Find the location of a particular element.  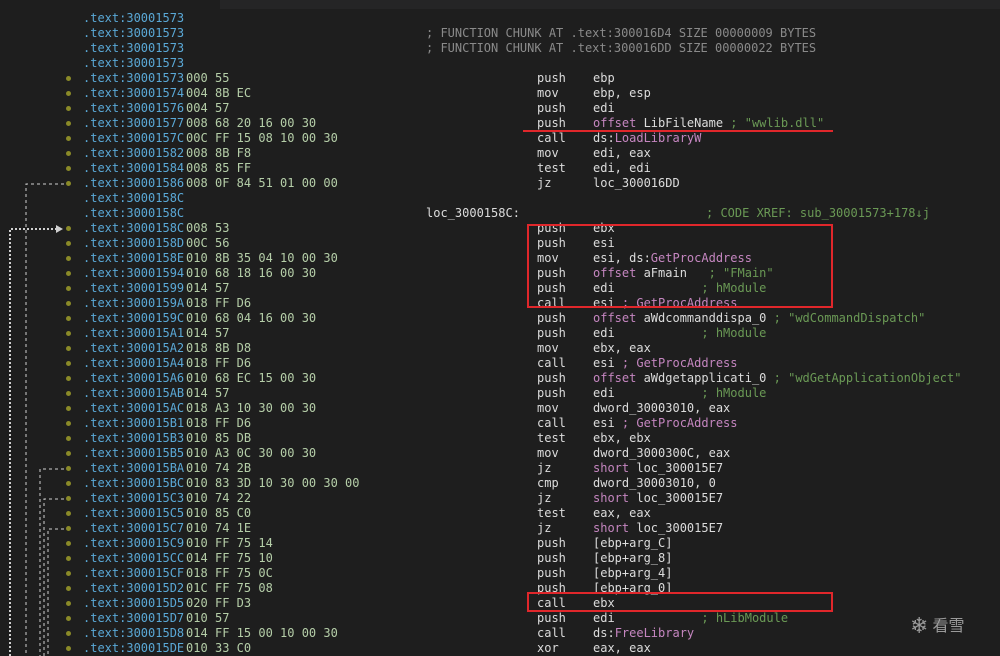

opcode-bytes: 83 3D 10 30 00 30 00 is located at coordinates (287, 483).